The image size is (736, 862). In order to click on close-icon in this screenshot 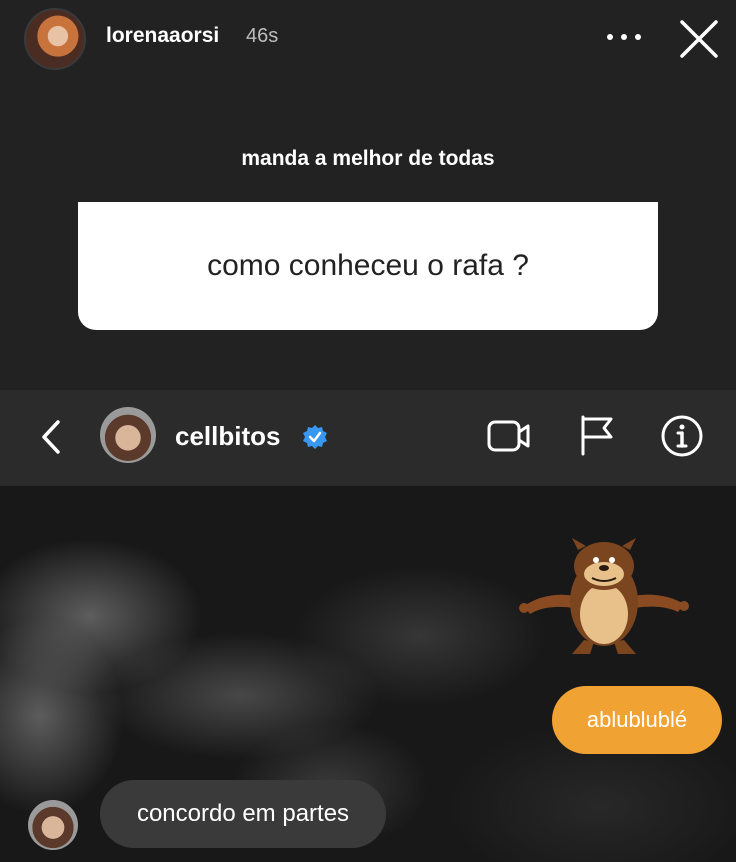, I will do `click(699, 39)`.